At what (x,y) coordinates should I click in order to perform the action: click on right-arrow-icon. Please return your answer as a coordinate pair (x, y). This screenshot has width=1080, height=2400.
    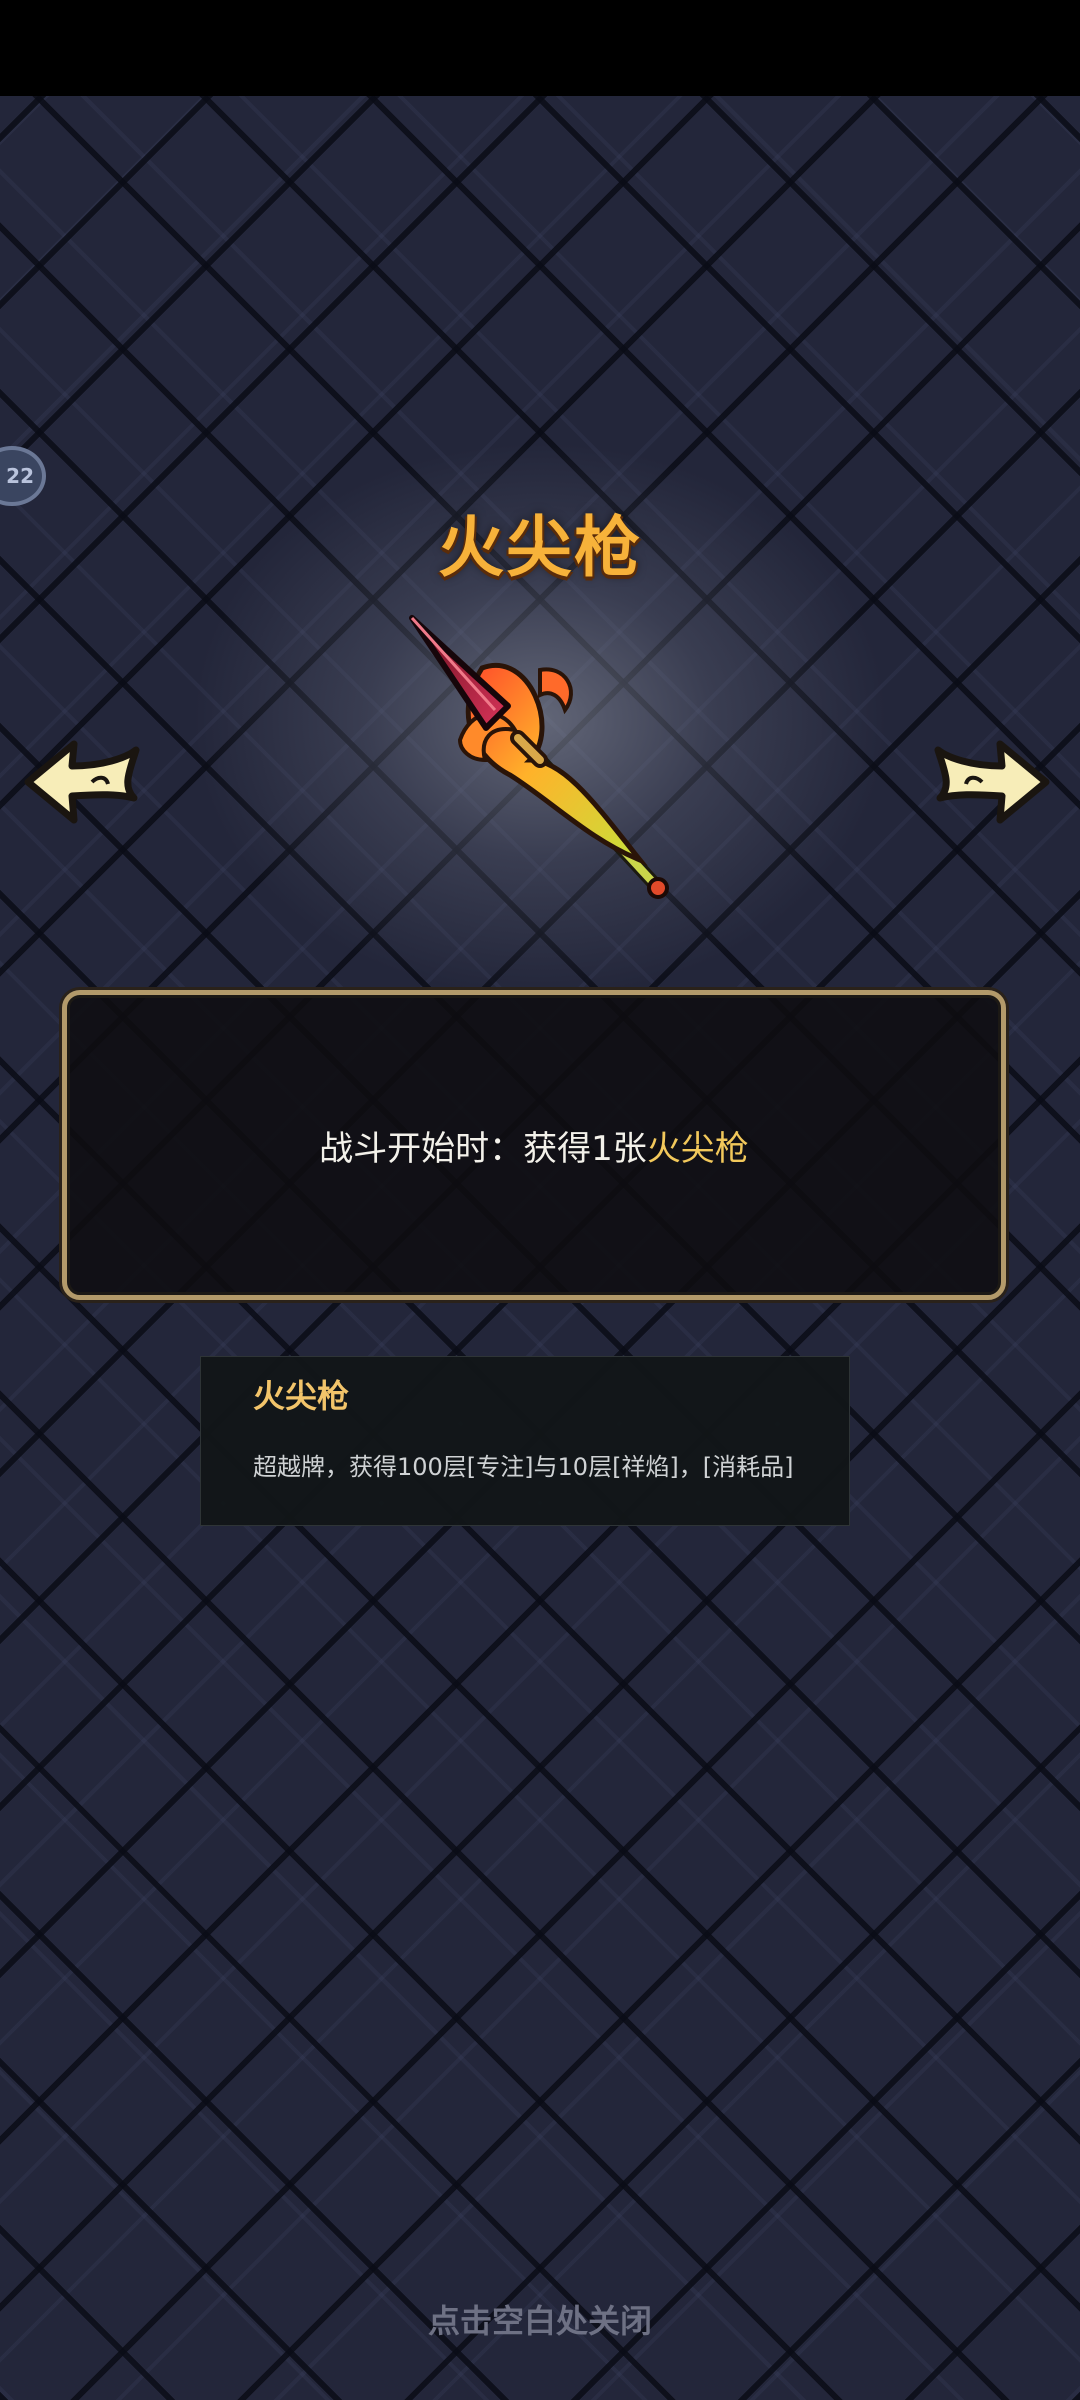
    Looking at the image, I should click on (992, 782).